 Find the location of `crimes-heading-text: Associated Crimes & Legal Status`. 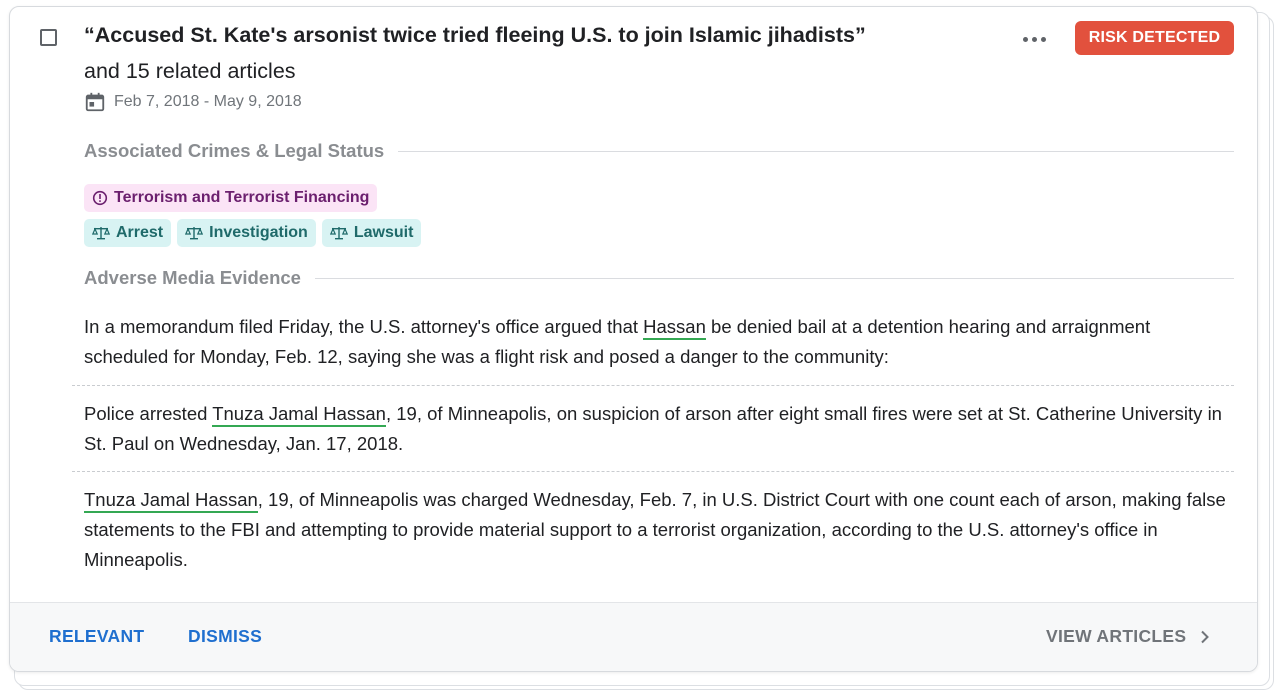

crimes-heading-text: Associated Crimes & Legal Status is located at coordinates (234, 150).